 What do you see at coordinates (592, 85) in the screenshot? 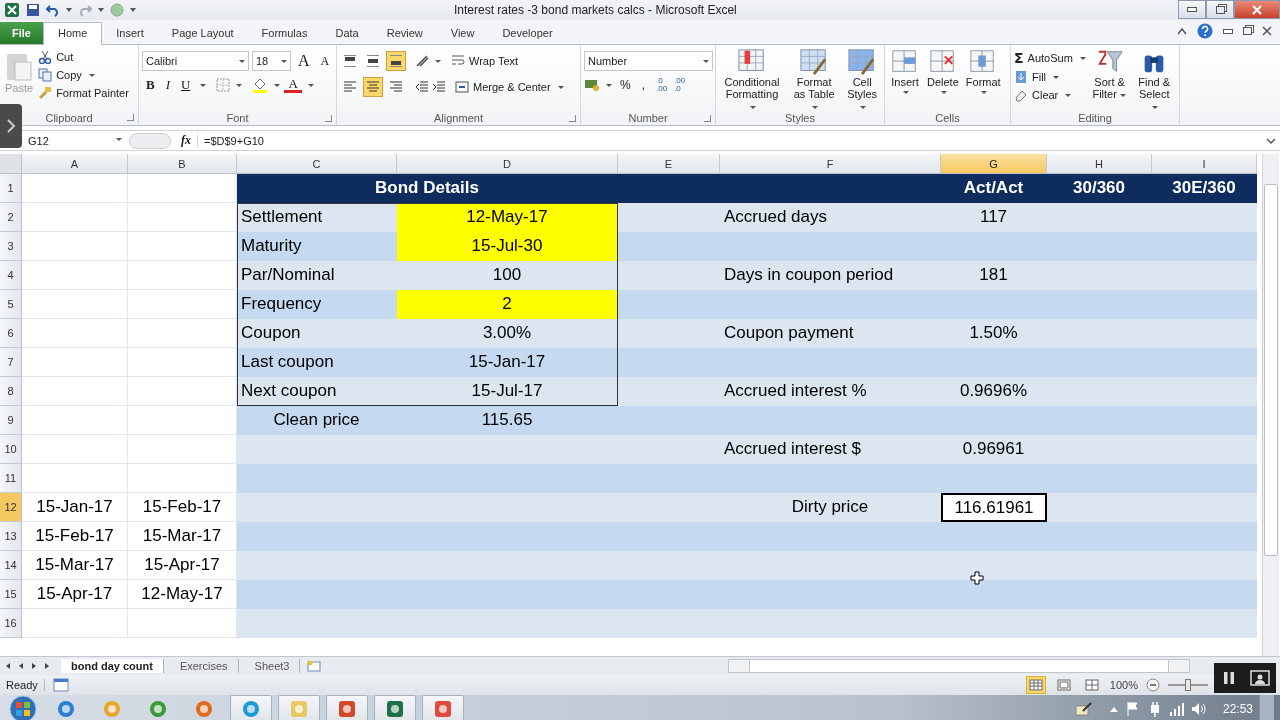
I see `money-icon` at bounding box center [592, 85].